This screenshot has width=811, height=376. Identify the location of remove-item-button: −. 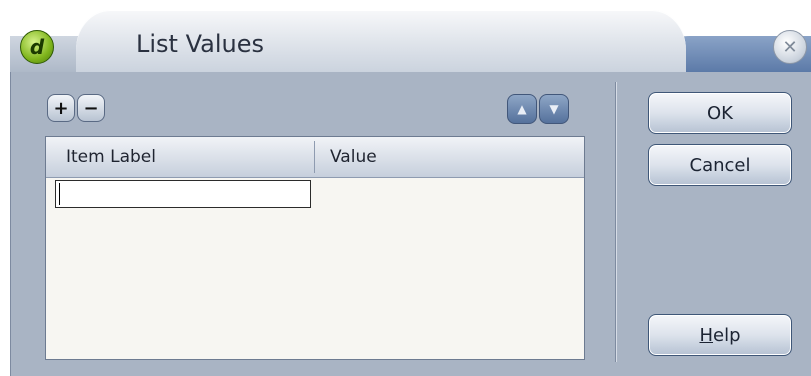
(91, 108).